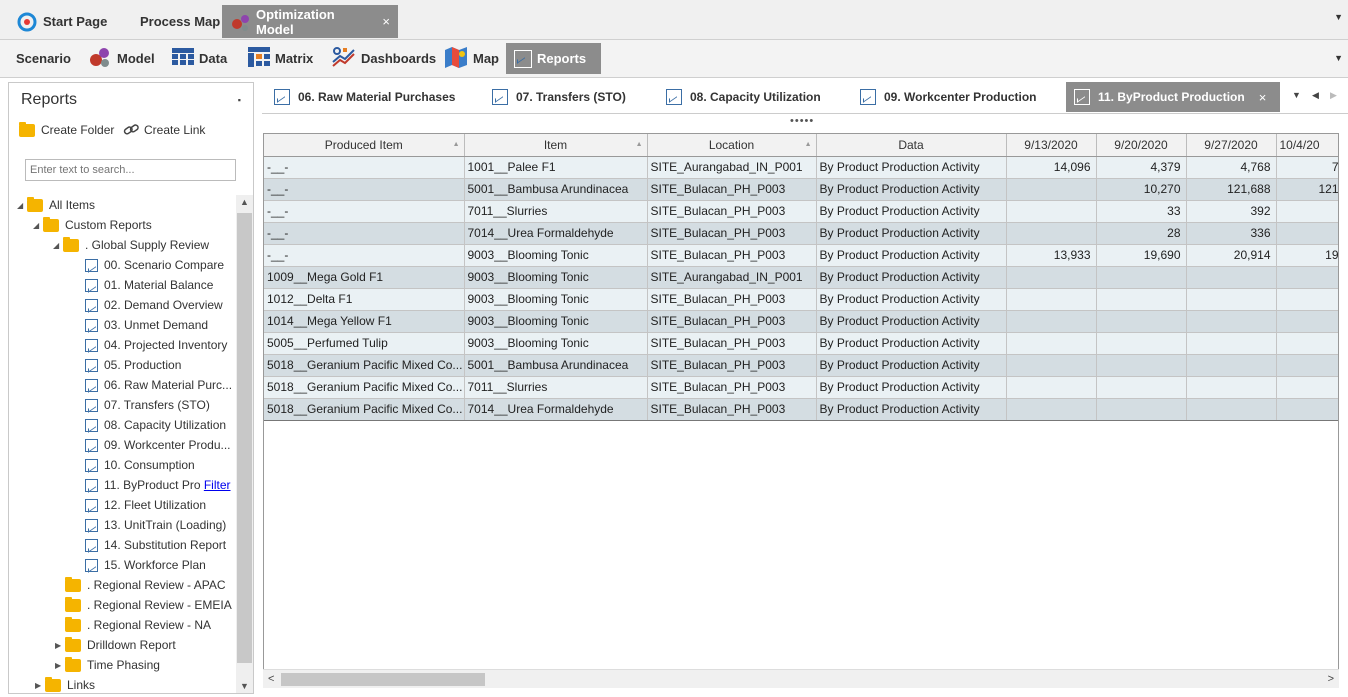 The width and height of the screenshot is (1348, 697). What do you see at coordinates (131, 245) in the screenshot?
I see `tree-node-global-supply-review: ◢ . Global Supply Review` at bounding box center [131, 245].